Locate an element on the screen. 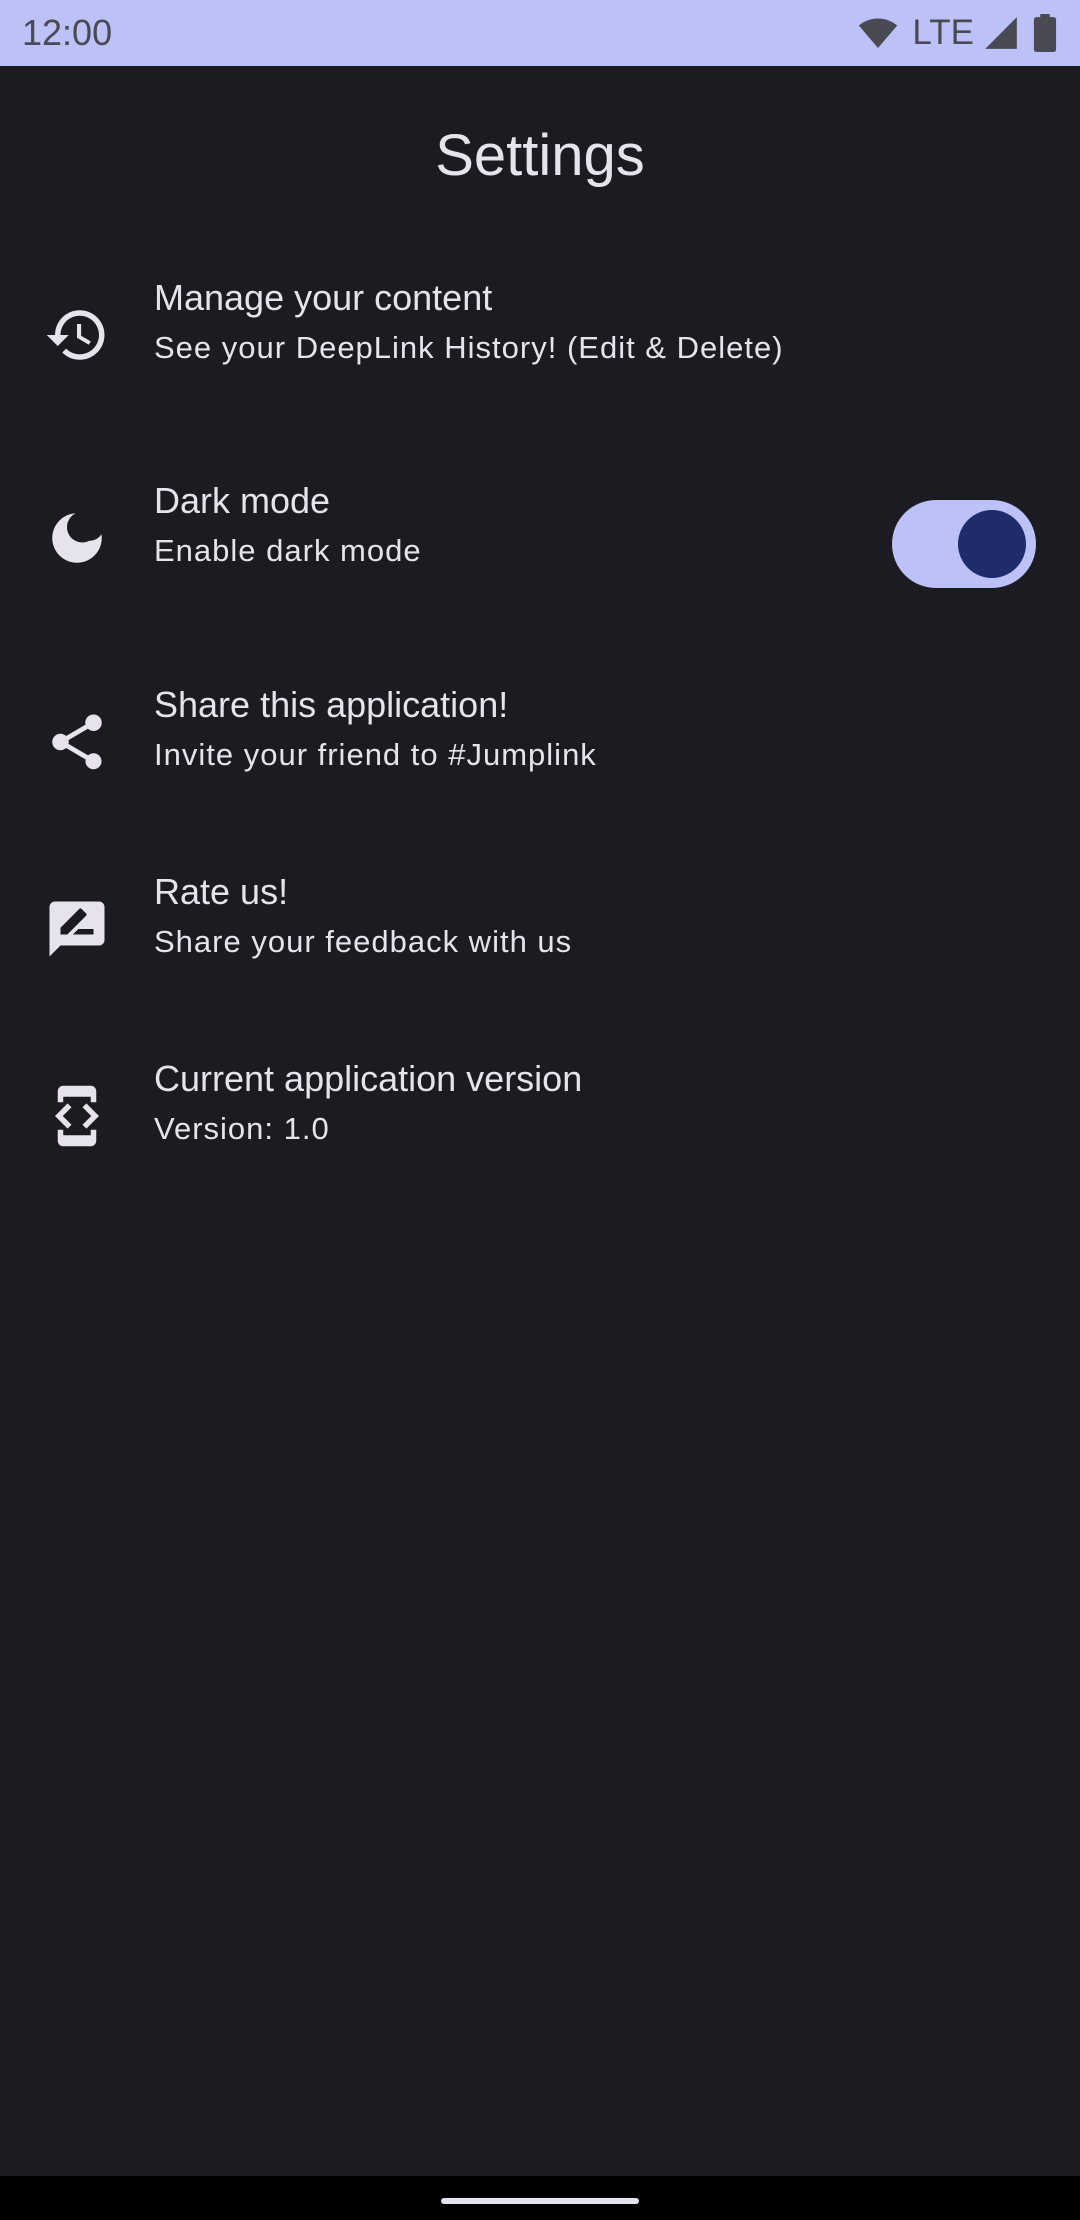 Image resolution: width=1080 pixels, height=2220 pixels. toggle-thumb is located at coordinates (992, 544).